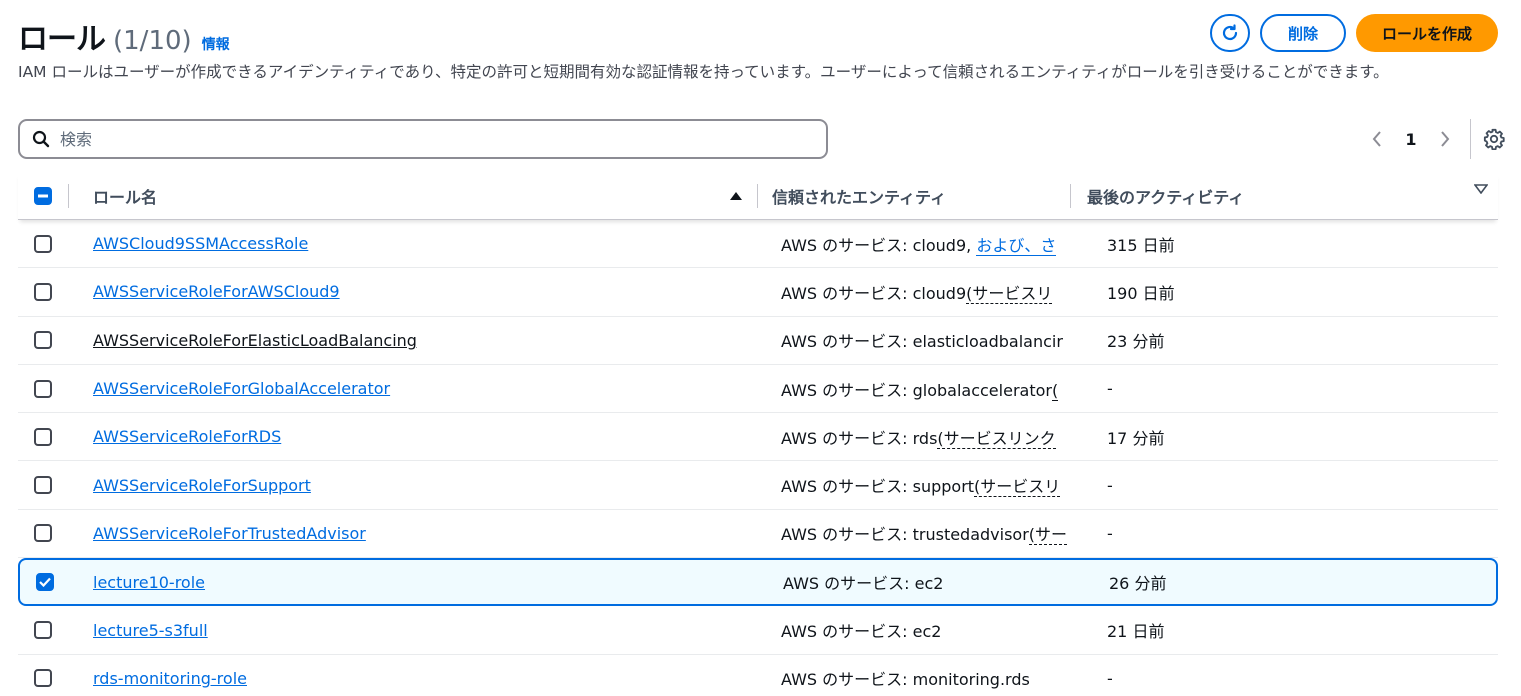 The image size is (1521, 696). What do you see at coordinates (859, 438) in the screenshot?
I see `trusted-entity-text: AWS のサービス: rds` at bounding box center [859, 438].